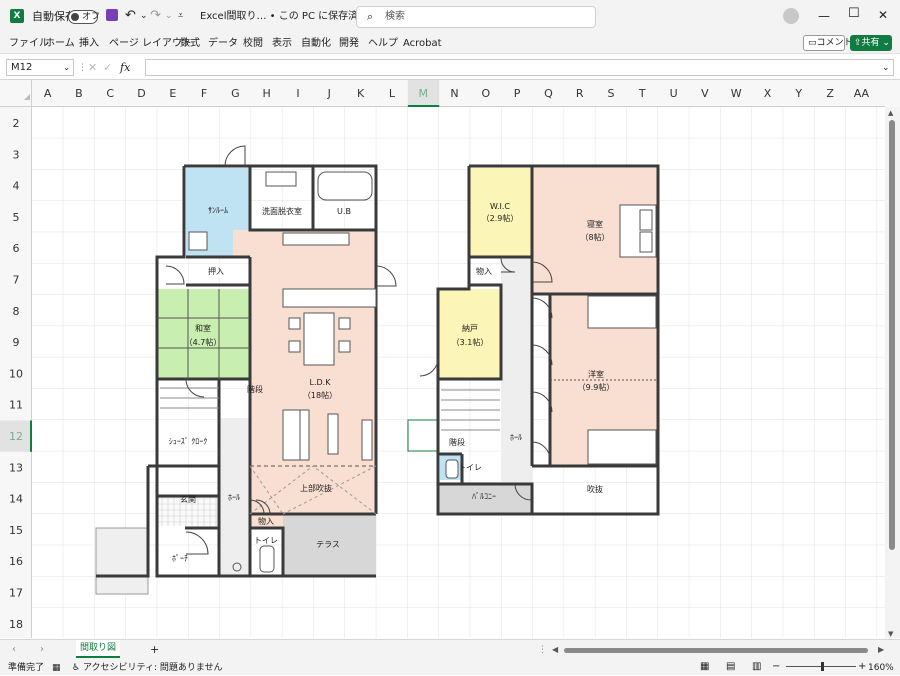 The image size is (900, 676). I want to click on file-title: Excel間取り… • この PC に保存済み ⌄, so click(290, 17).